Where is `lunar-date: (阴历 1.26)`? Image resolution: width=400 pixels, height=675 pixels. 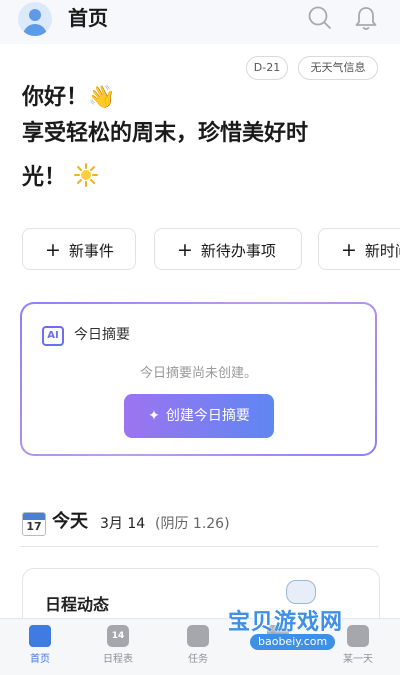 lunar-date: (阴历 1.26) is located at coordinates (192, 524).